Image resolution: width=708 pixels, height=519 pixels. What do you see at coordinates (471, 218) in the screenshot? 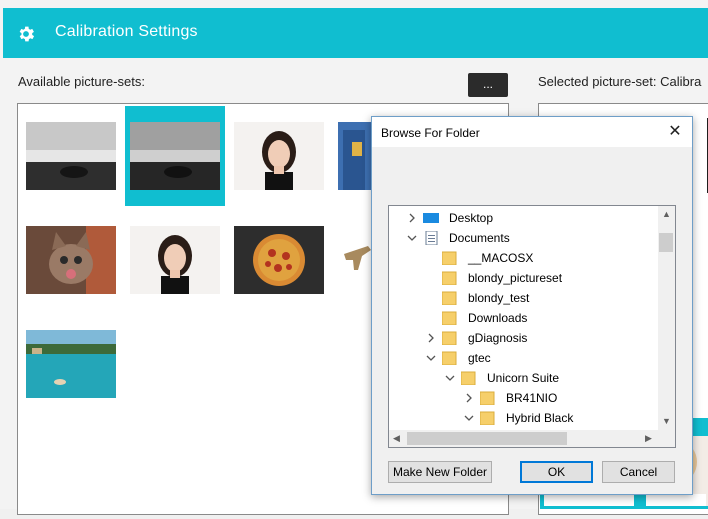
I see `tree-item-label: Desktop` at bounding box center [471, 218].